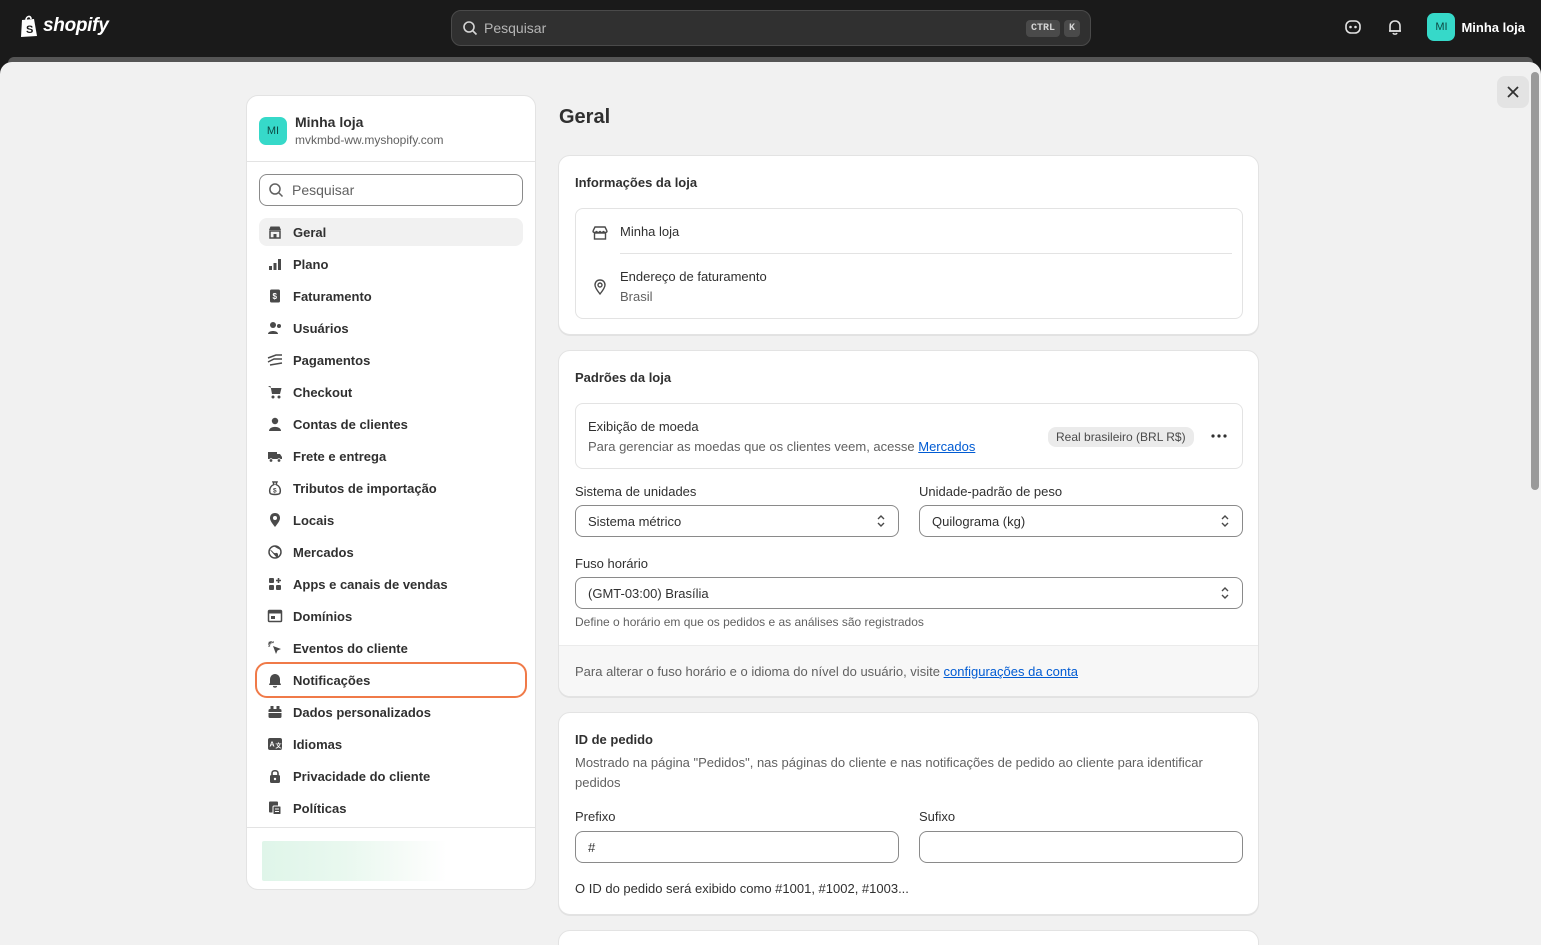 This screenshot has width=1541, height=945. What do you see at coordinates (275, 392) in the screenshot?
I see `cart-icon` at bounding box center [275, 392].